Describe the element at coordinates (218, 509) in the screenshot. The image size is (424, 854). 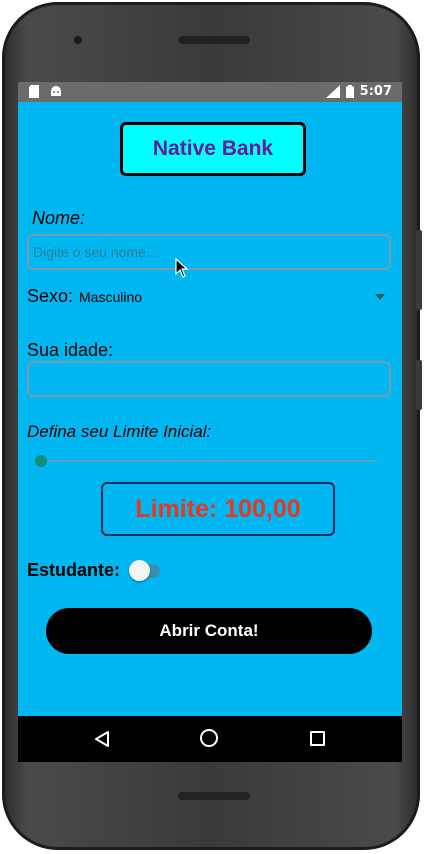
I see `limit-display: Limite: 100,00` at that location.